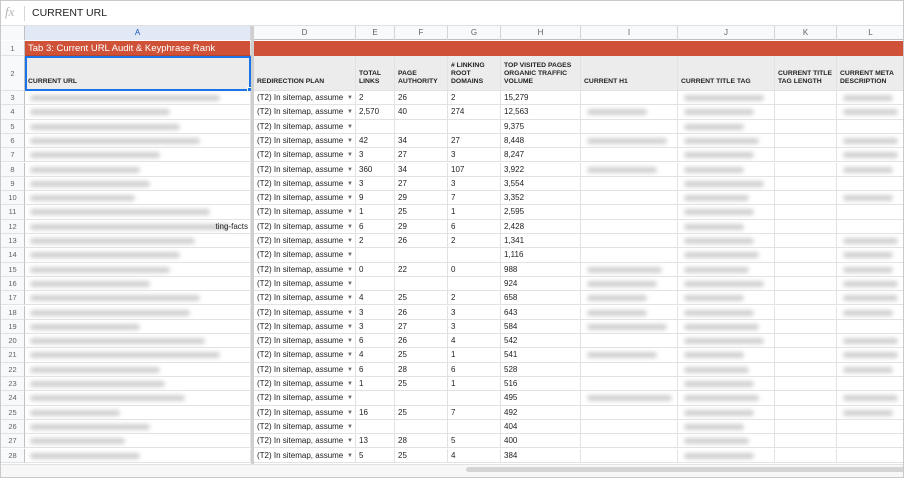 This screenshot has height=478, width=904. I want to click on page-authority-cell: 27, so click(421, 184).